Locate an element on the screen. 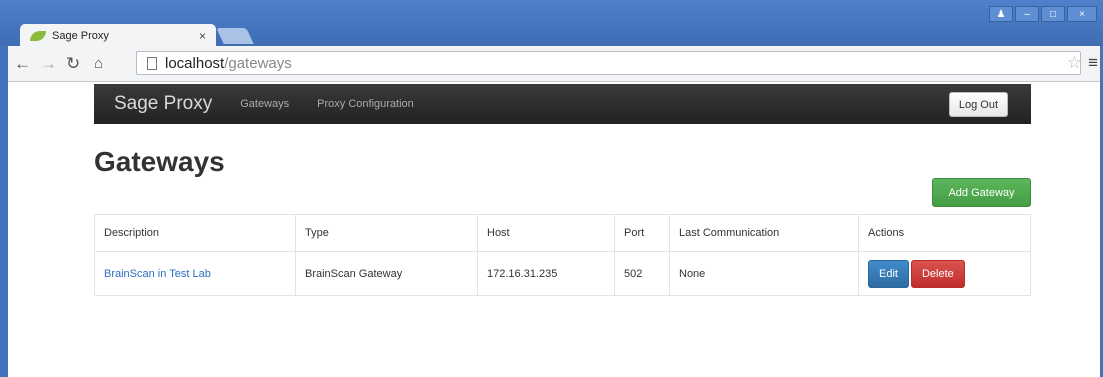 The image size is (1103, 377). edit-button: Edit is located at coordinates (888, 273).